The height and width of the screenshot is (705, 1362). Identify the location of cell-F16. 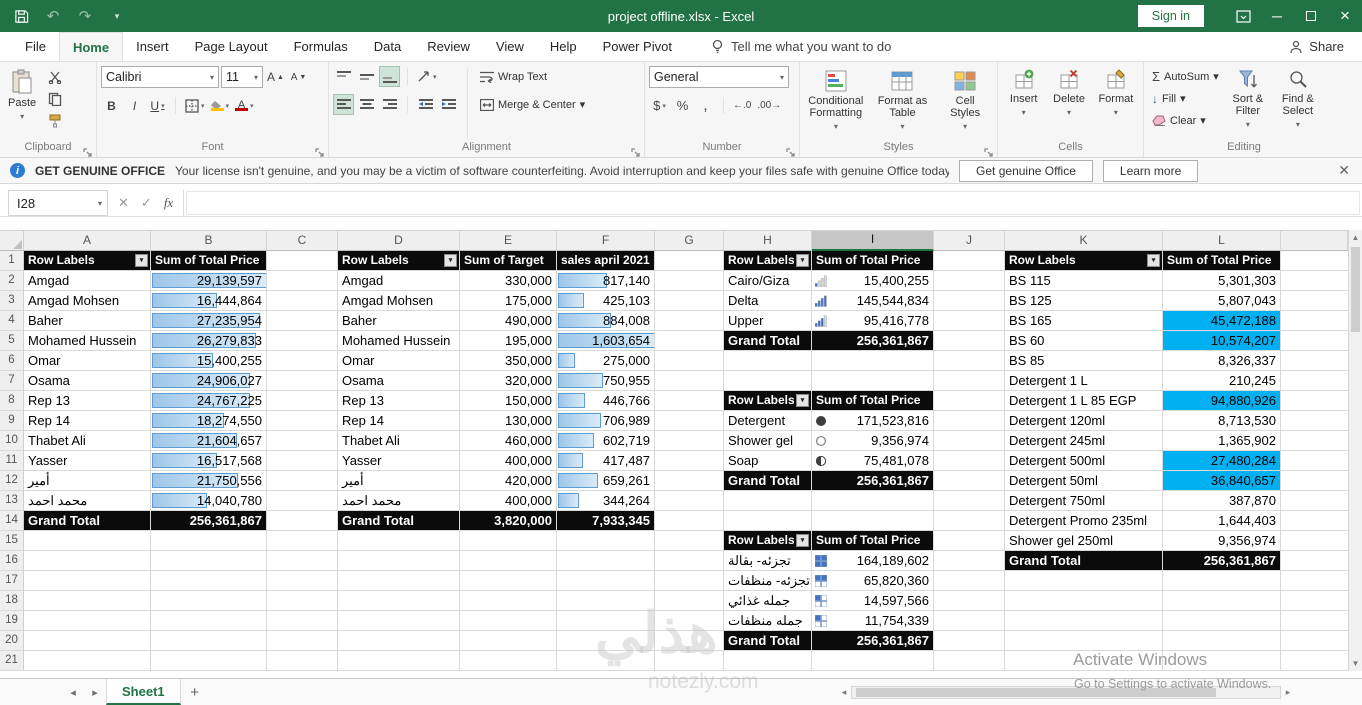
(606, 561).